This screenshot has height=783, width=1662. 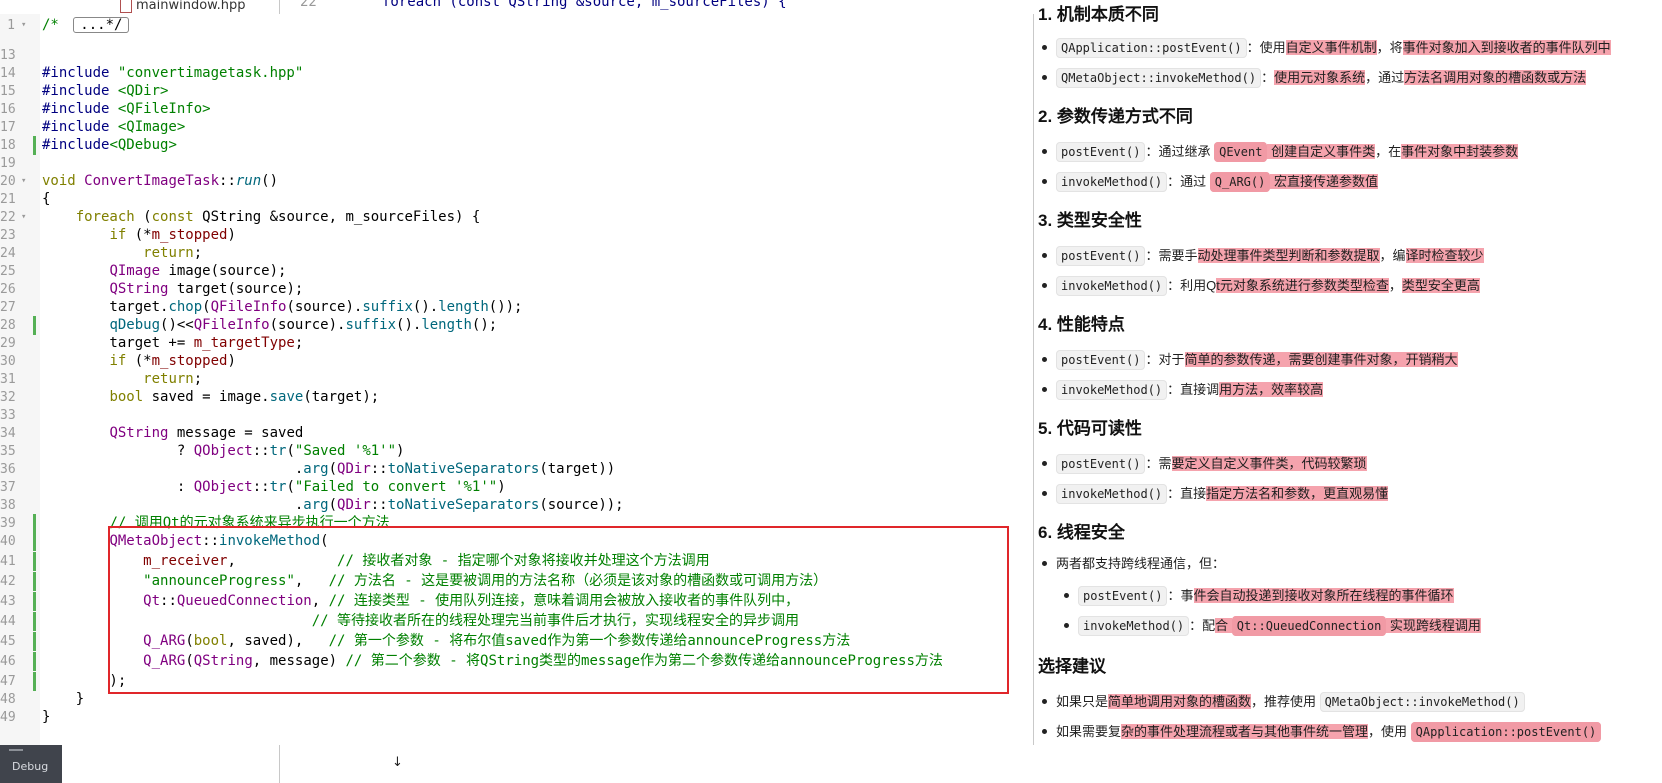 What do you see at coordinates (333, 469) in the screenshot?
I see `code-token: (` at bounding box center [333, 469].